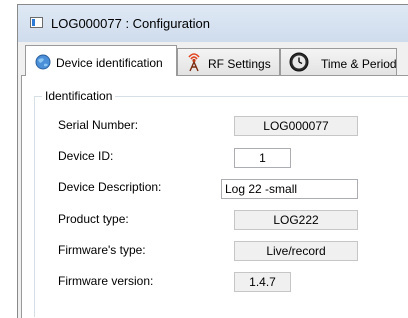 Image resolution: width=408 pixels, height=318 pixels. What do you see at coordinates (109, 63) in the screenshot?
I see `tab-label: Device identification` at bounding box center [109, 63].